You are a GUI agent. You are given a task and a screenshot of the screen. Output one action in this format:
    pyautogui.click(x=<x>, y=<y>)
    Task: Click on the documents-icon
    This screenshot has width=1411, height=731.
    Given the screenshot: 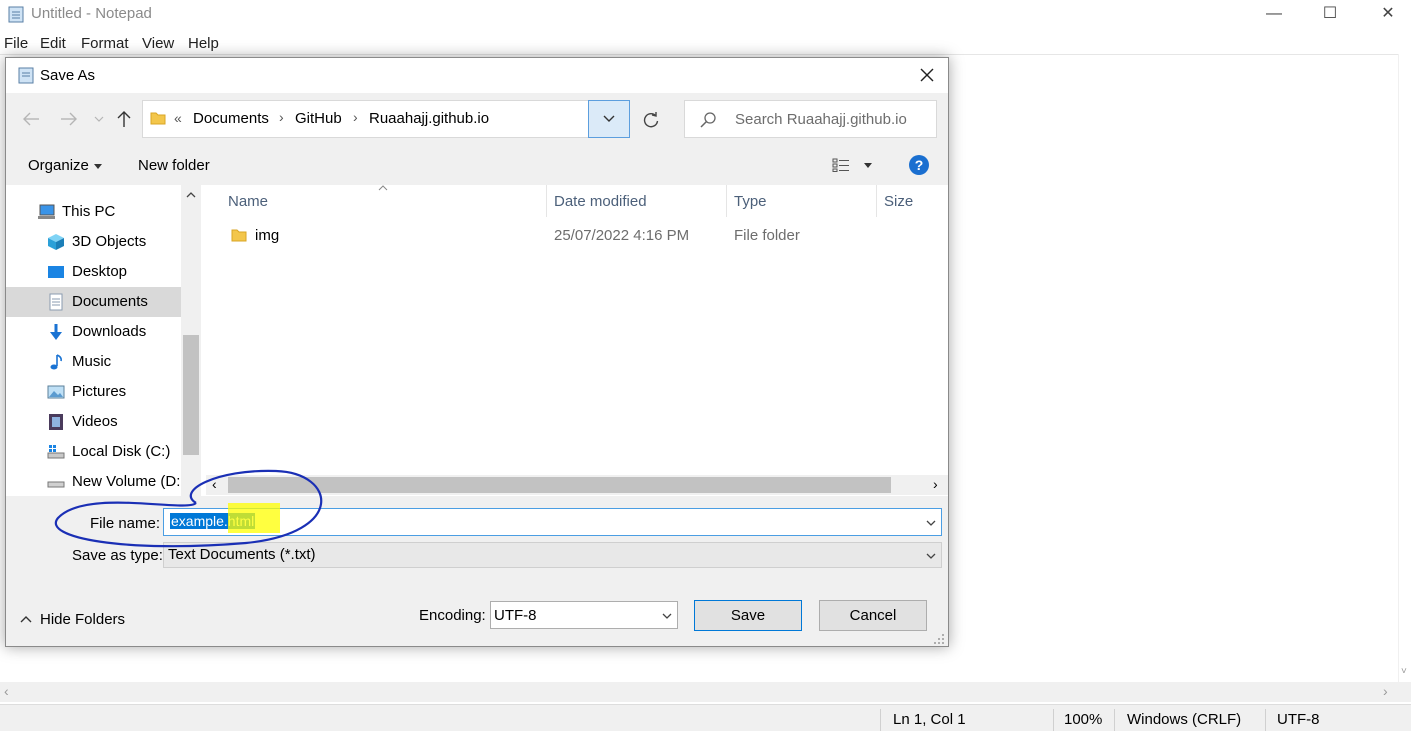 What is the action you would take?
    pyautogui.click(x=56, y=302)
    